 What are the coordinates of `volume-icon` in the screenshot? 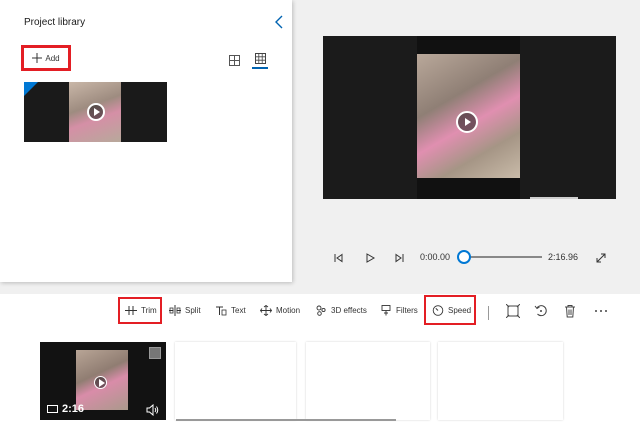 It's located at (152, 410).